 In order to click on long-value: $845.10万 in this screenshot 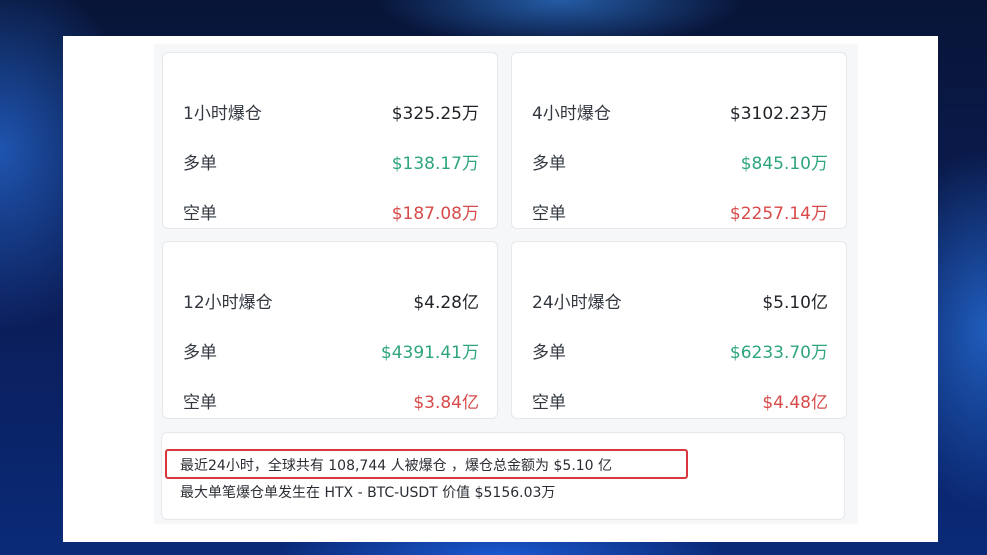, I will do `click(784, 163)`.